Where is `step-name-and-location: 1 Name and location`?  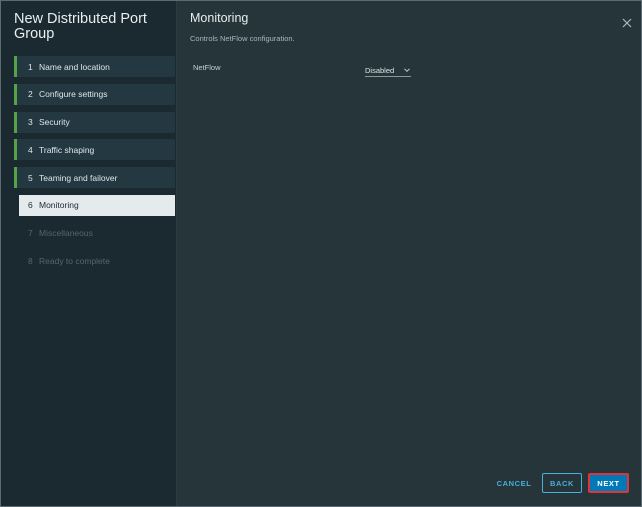
step-name-and-location: 1 Name and location is located at coordinates (94, 66).